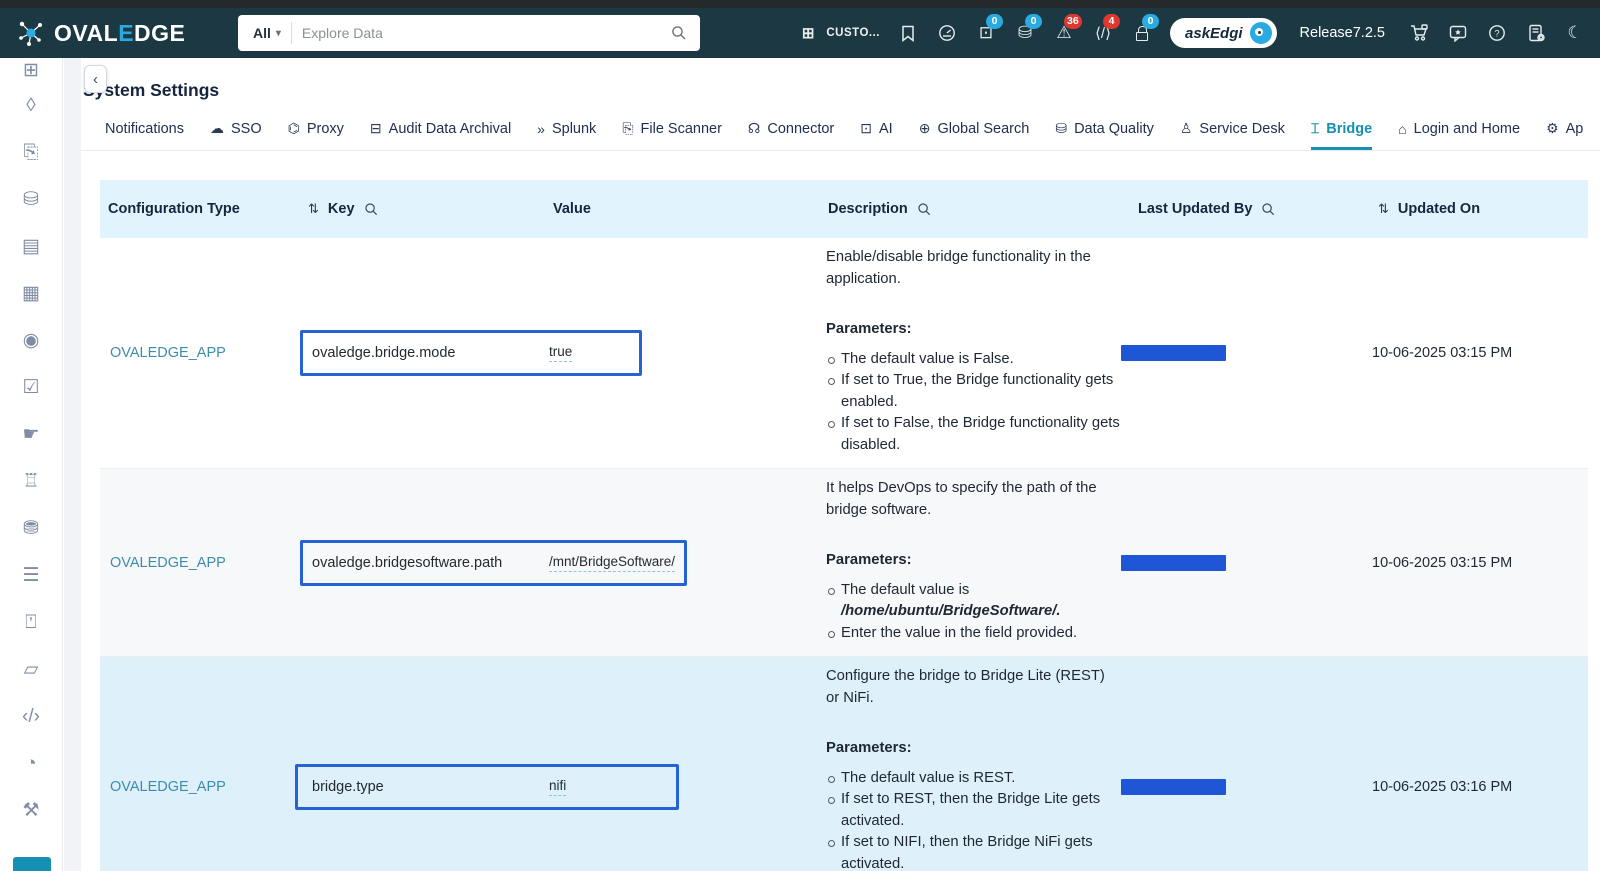 The height and width of the screenshot is (871, 1600). What do you see at coordinates (1151, 21) in the screenshot?
I see `security-badge: 0` at bounding box center [1151, 21].